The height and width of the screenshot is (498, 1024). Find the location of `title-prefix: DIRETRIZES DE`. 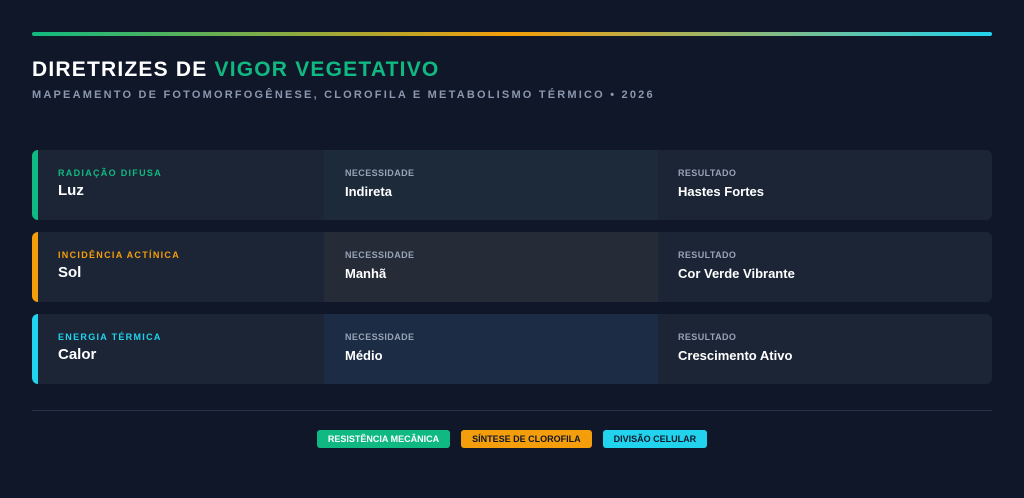

title-prefix: DIRETRIZES DE is located at coordinates (123, 69).